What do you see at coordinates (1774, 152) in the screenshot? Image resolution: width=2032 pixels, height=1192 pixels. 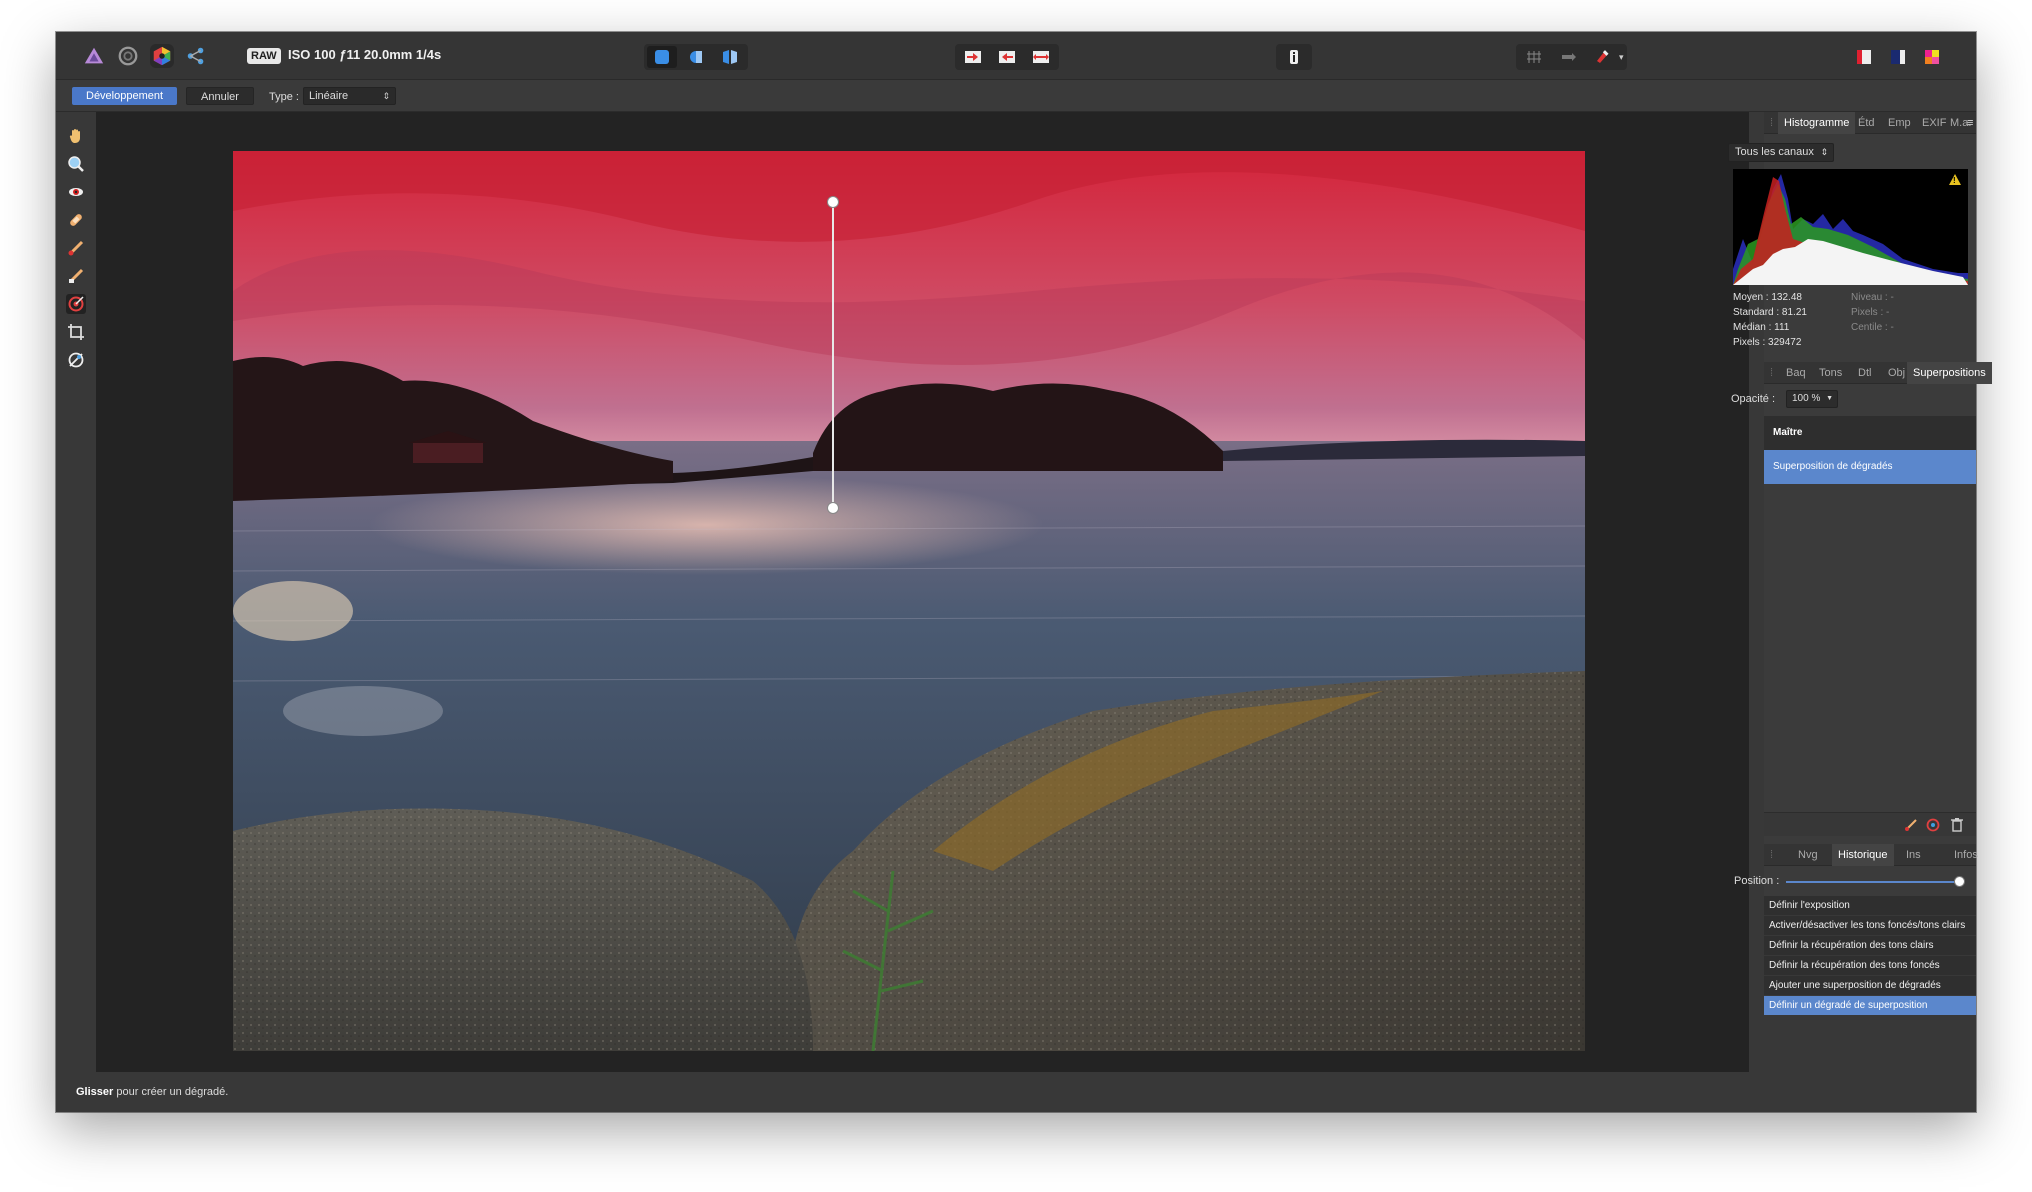 I see `channel-value: Tous les canaux` at bounding box center [1774, 152].